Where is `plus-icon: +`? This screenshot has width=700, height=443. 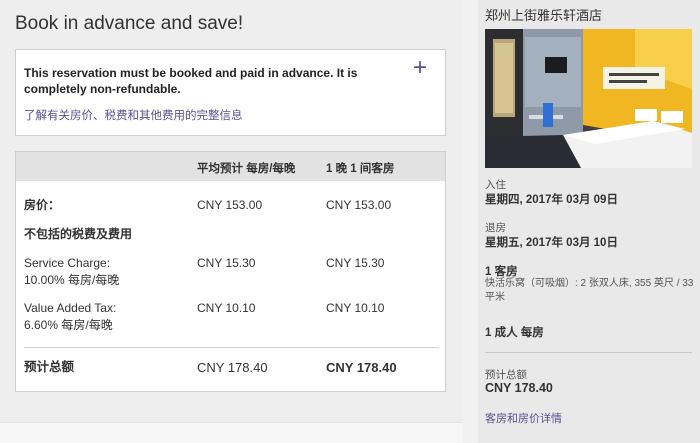
plus-icon: + is located at coordinates (420, 68).